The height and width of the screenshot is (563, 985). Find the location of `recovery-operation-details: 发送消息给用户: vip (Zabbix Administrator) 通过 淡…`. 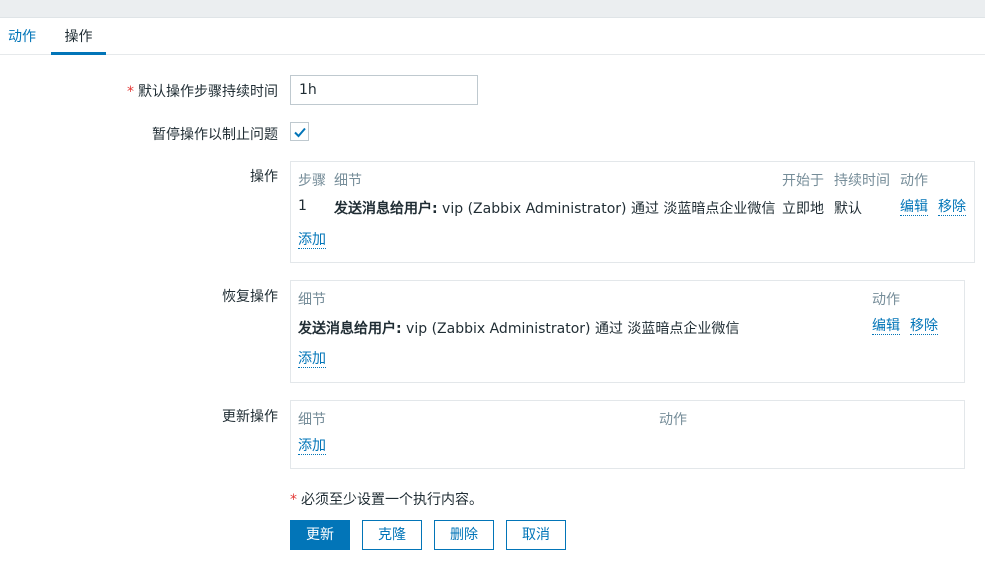

recovery-operation-details: 发送消息给用户: vip (Zabbix Administrator) 通过 淡… is located at coordinates (519, 329).